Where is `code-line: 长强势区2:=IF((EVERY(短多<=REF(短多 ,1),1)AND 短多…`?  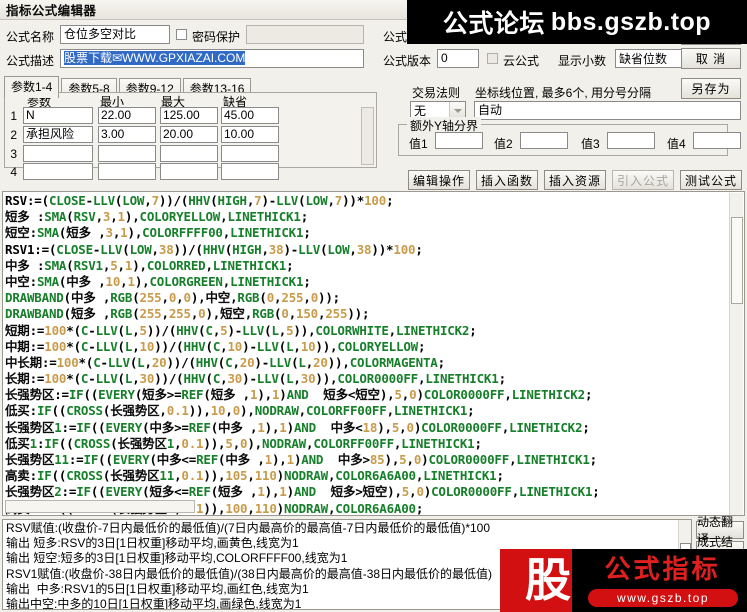
code-line: 长强势区2:=IF((EVERY(短多<=REF(短多 ,1),1)AND 短多… is located at coordinates (302, 492).